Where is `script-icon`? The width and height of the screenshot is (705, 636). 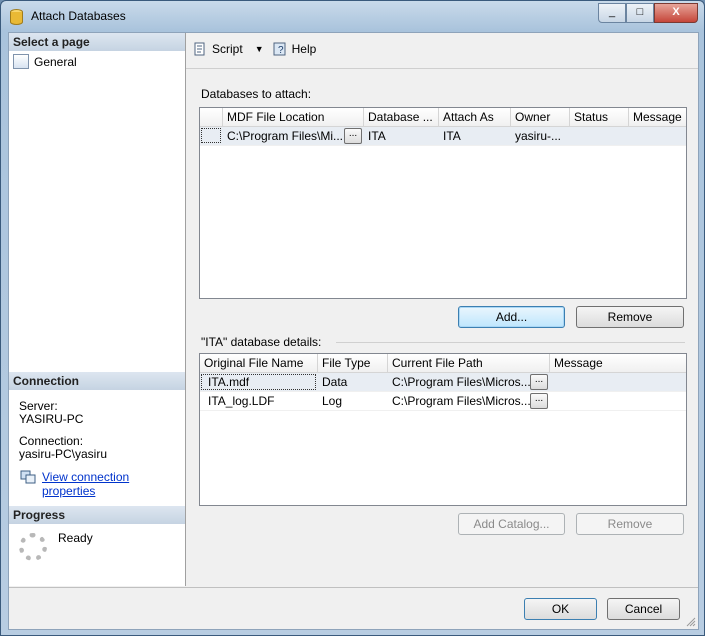
script-icon is located at coordinates (199, 49).